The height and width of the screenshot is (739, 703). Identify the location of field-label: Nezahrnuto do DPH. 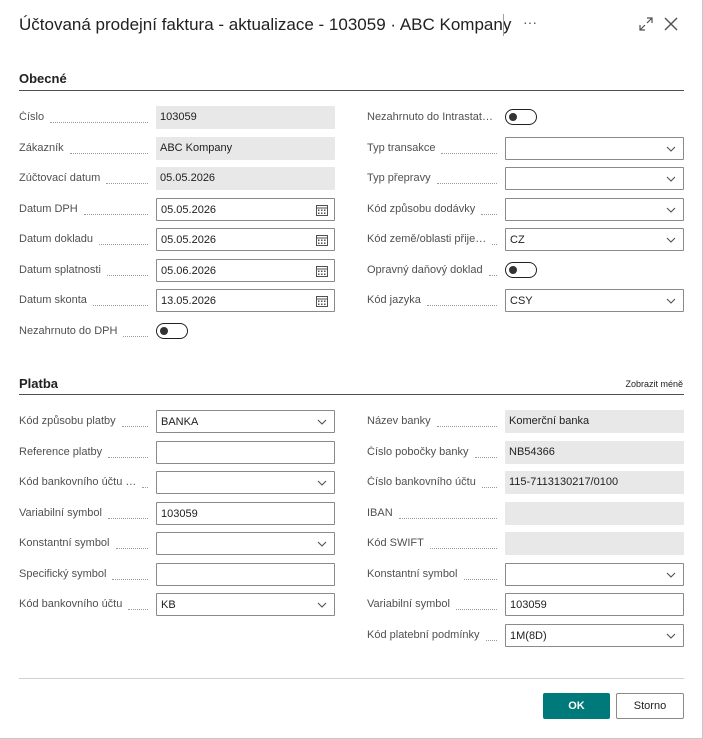
(68, 330).